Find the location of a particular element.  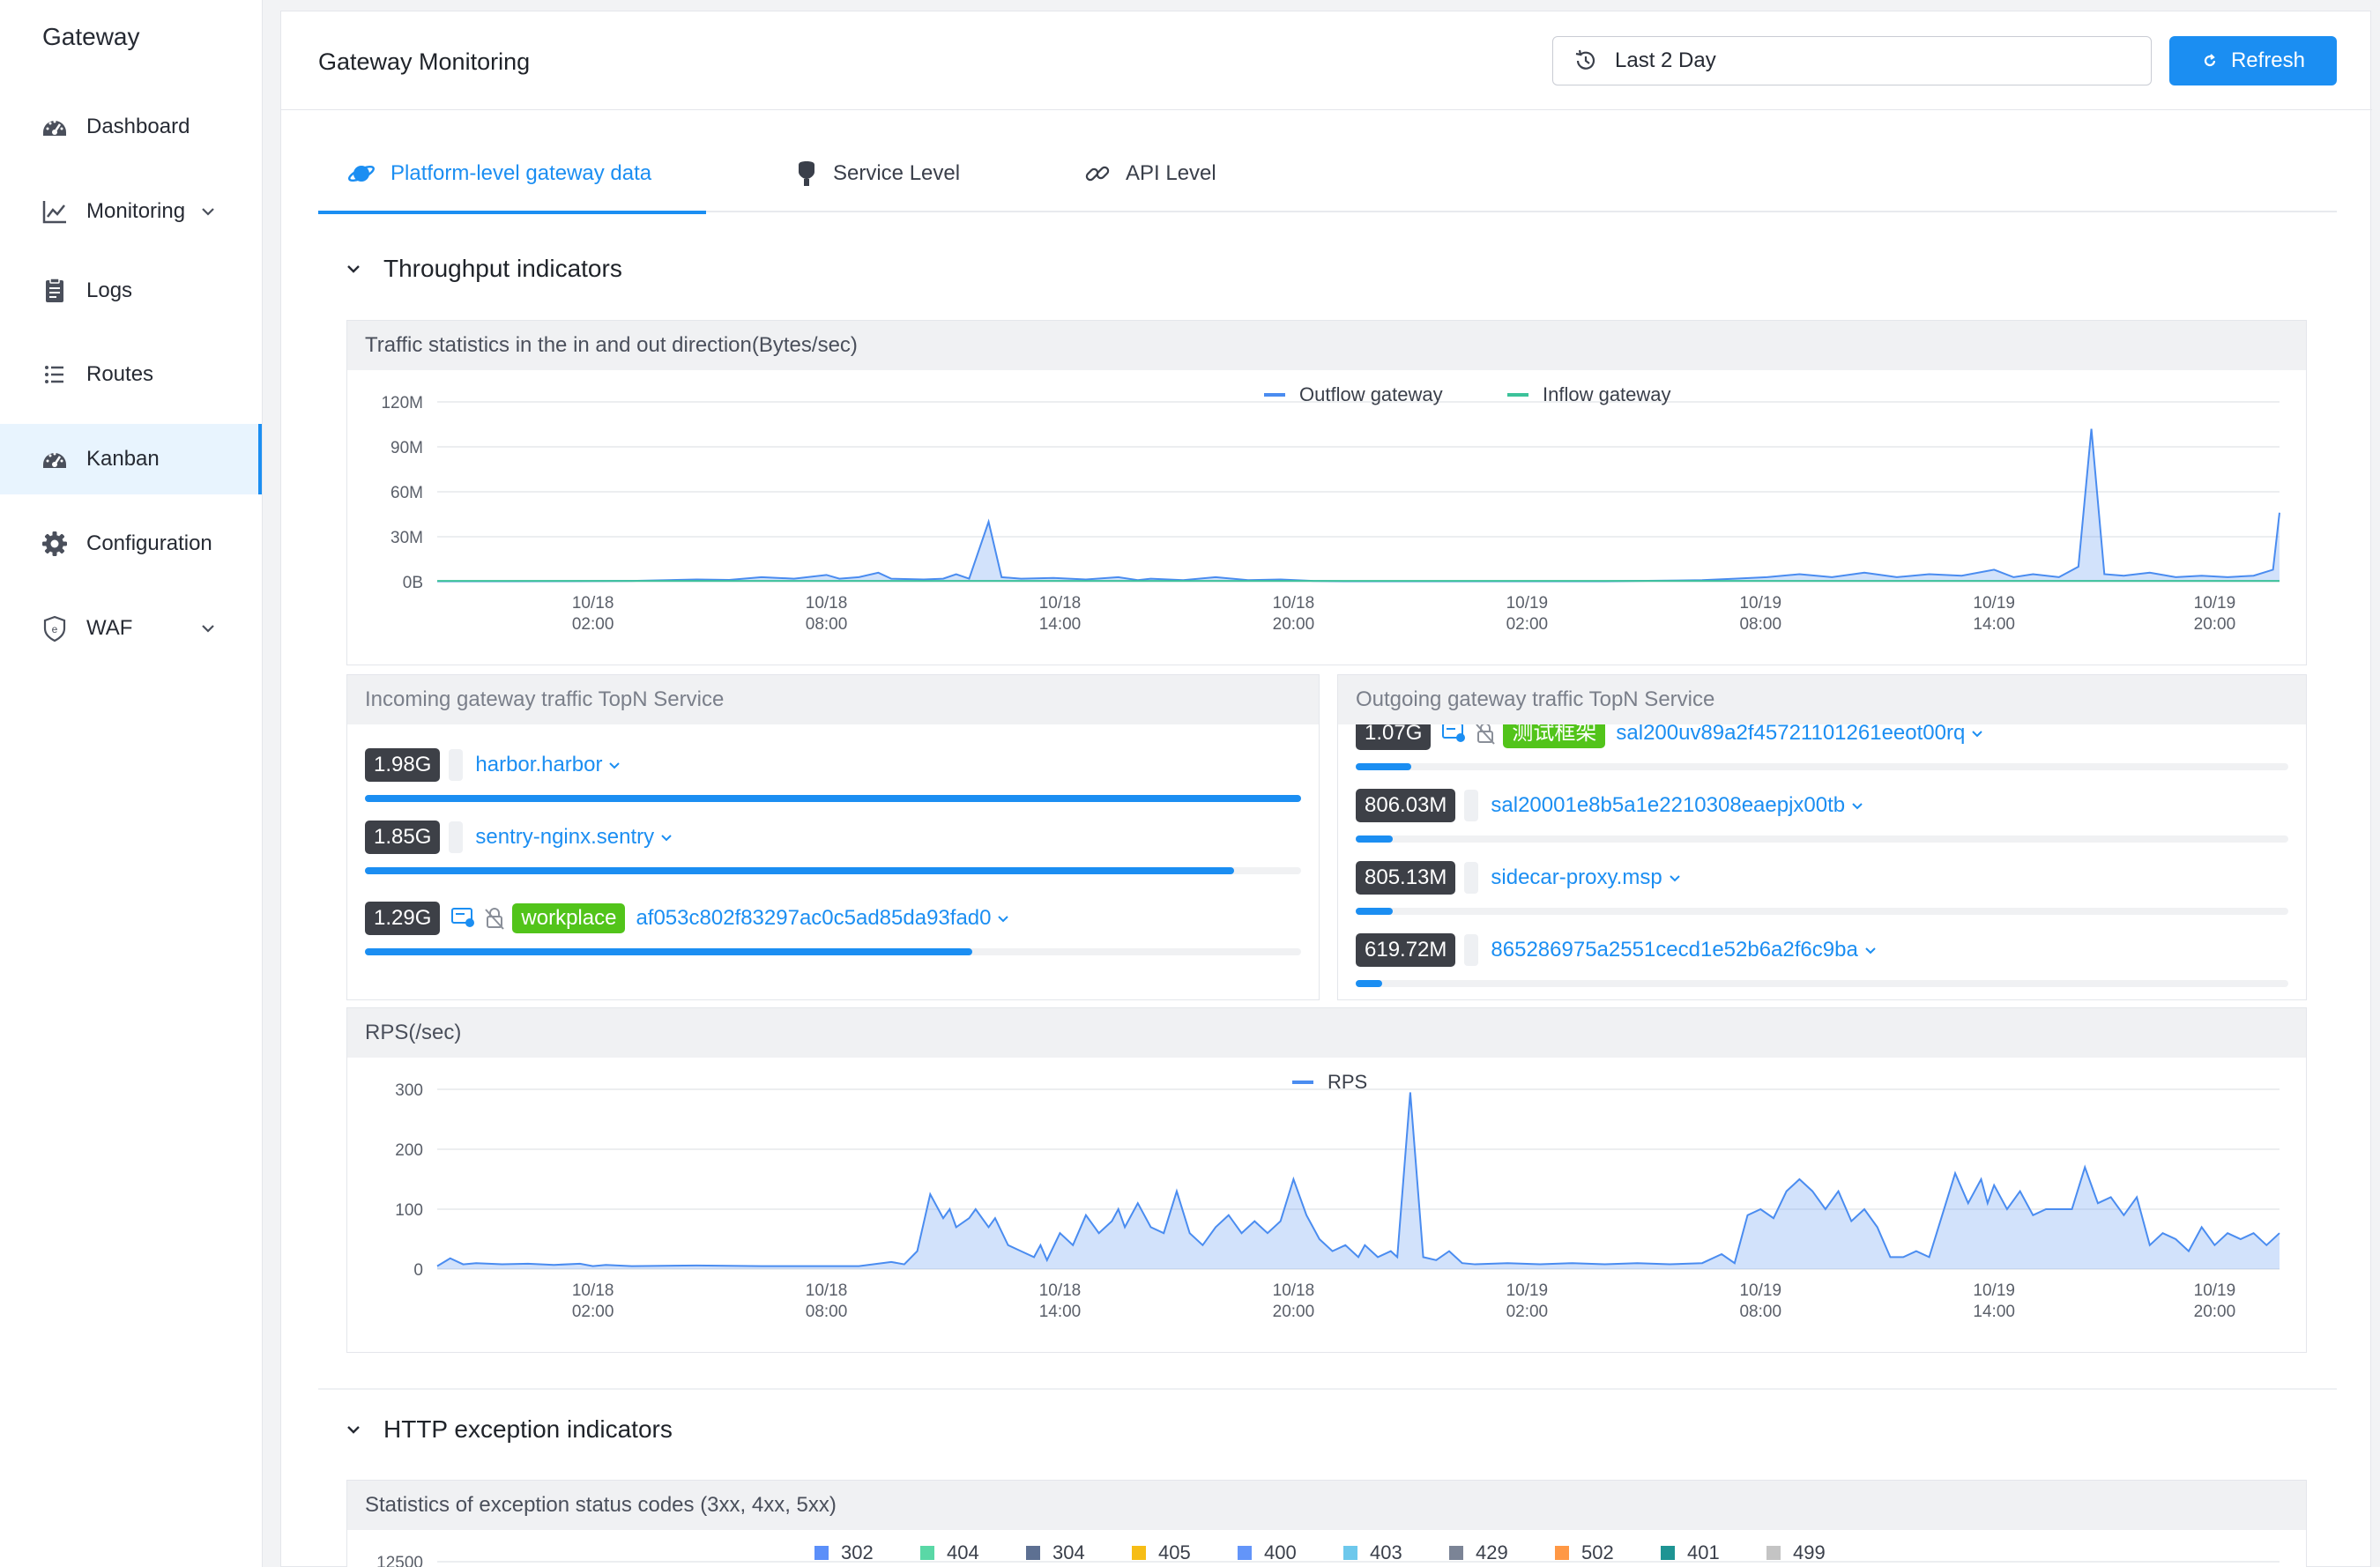

section-toggle-http-exception: HTTP exception indicators is located at coordinates (509, 1430).